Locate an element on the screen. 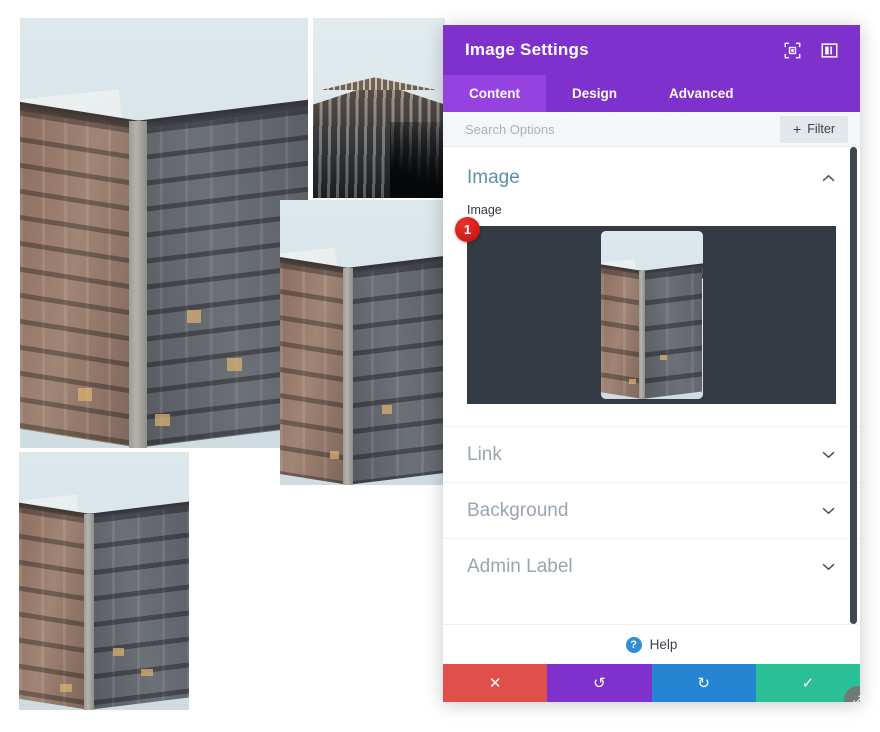 The height and width of the screenshot is (732, 880). layout-panel-icon is located at coordinates (829, 50).